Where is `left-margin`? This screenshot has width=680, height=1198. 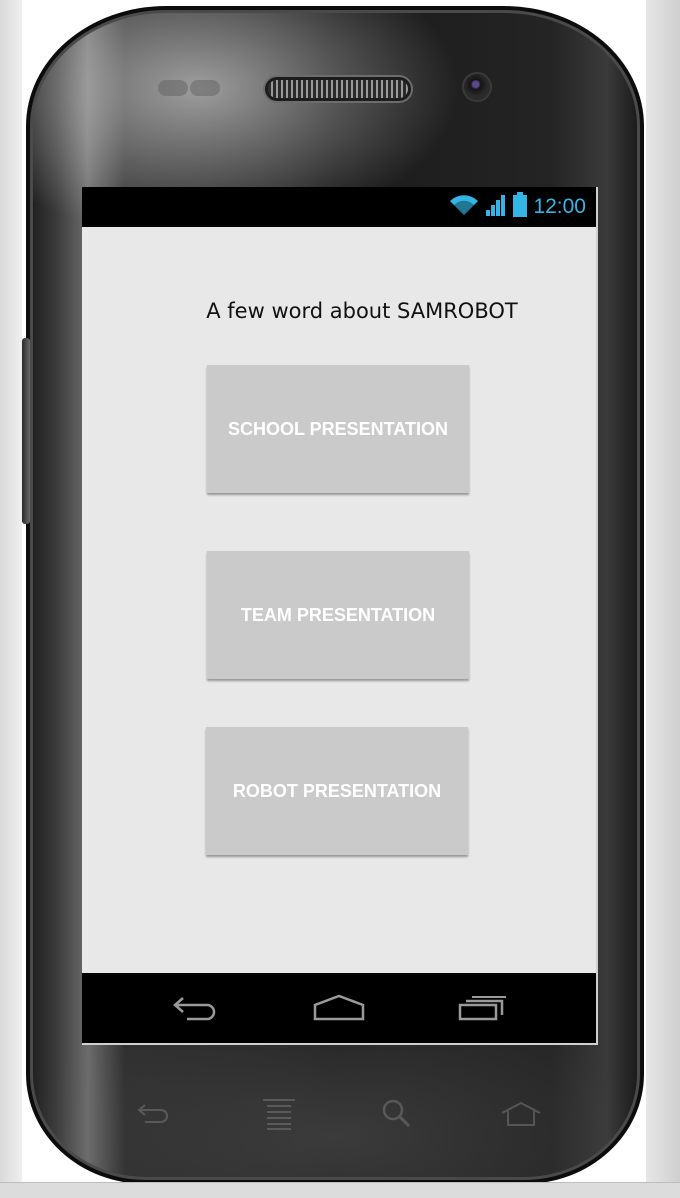 left-margin is located at coordinates (11, 599).